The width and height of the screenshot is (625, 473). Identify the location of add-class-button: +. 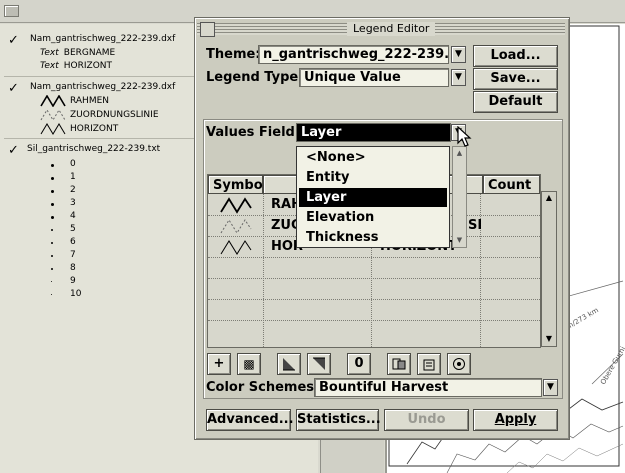
(219, 364).